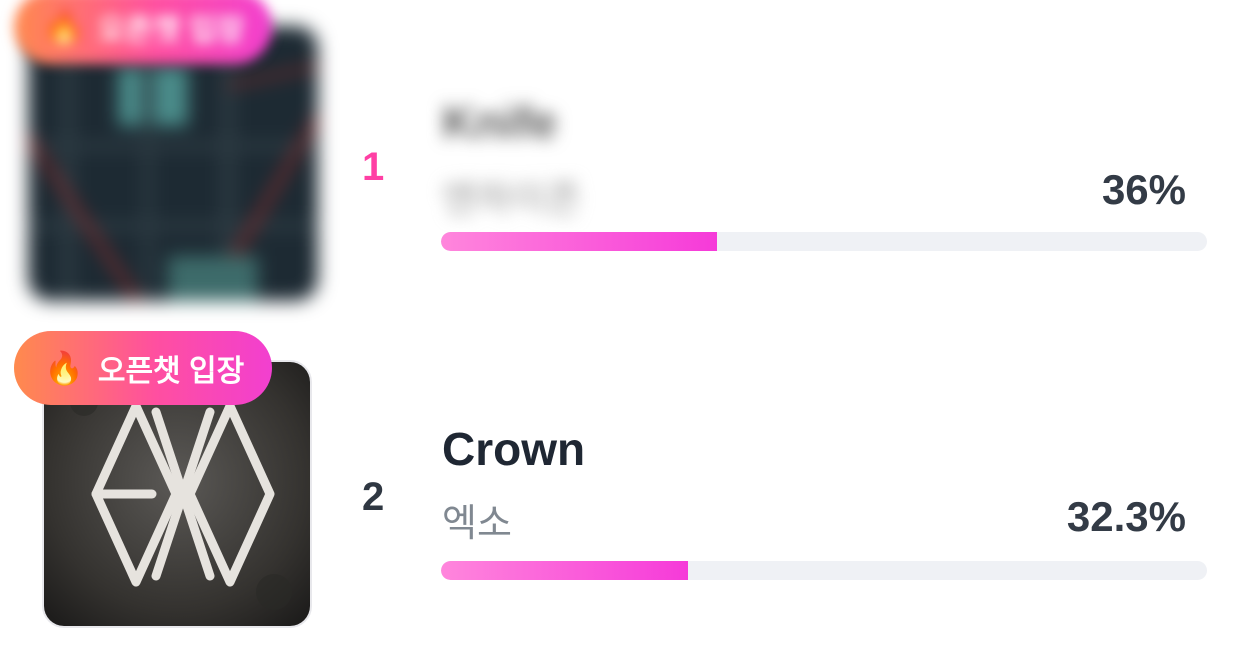 This screenshot has height=649, width=1258. What do you see at coordinates (512, 200) in the screenshot?
I see `artist-name: 엔하이픈` at bounding box center [512, 200].